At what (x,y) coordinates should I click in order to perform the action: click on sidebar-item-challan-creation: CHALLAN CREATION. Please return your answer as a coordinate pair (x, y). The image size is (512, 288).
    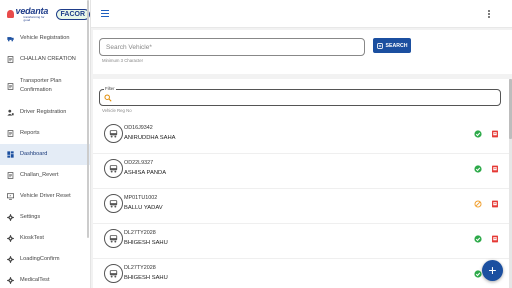
    Looking at the image, I should click on (45, 59).